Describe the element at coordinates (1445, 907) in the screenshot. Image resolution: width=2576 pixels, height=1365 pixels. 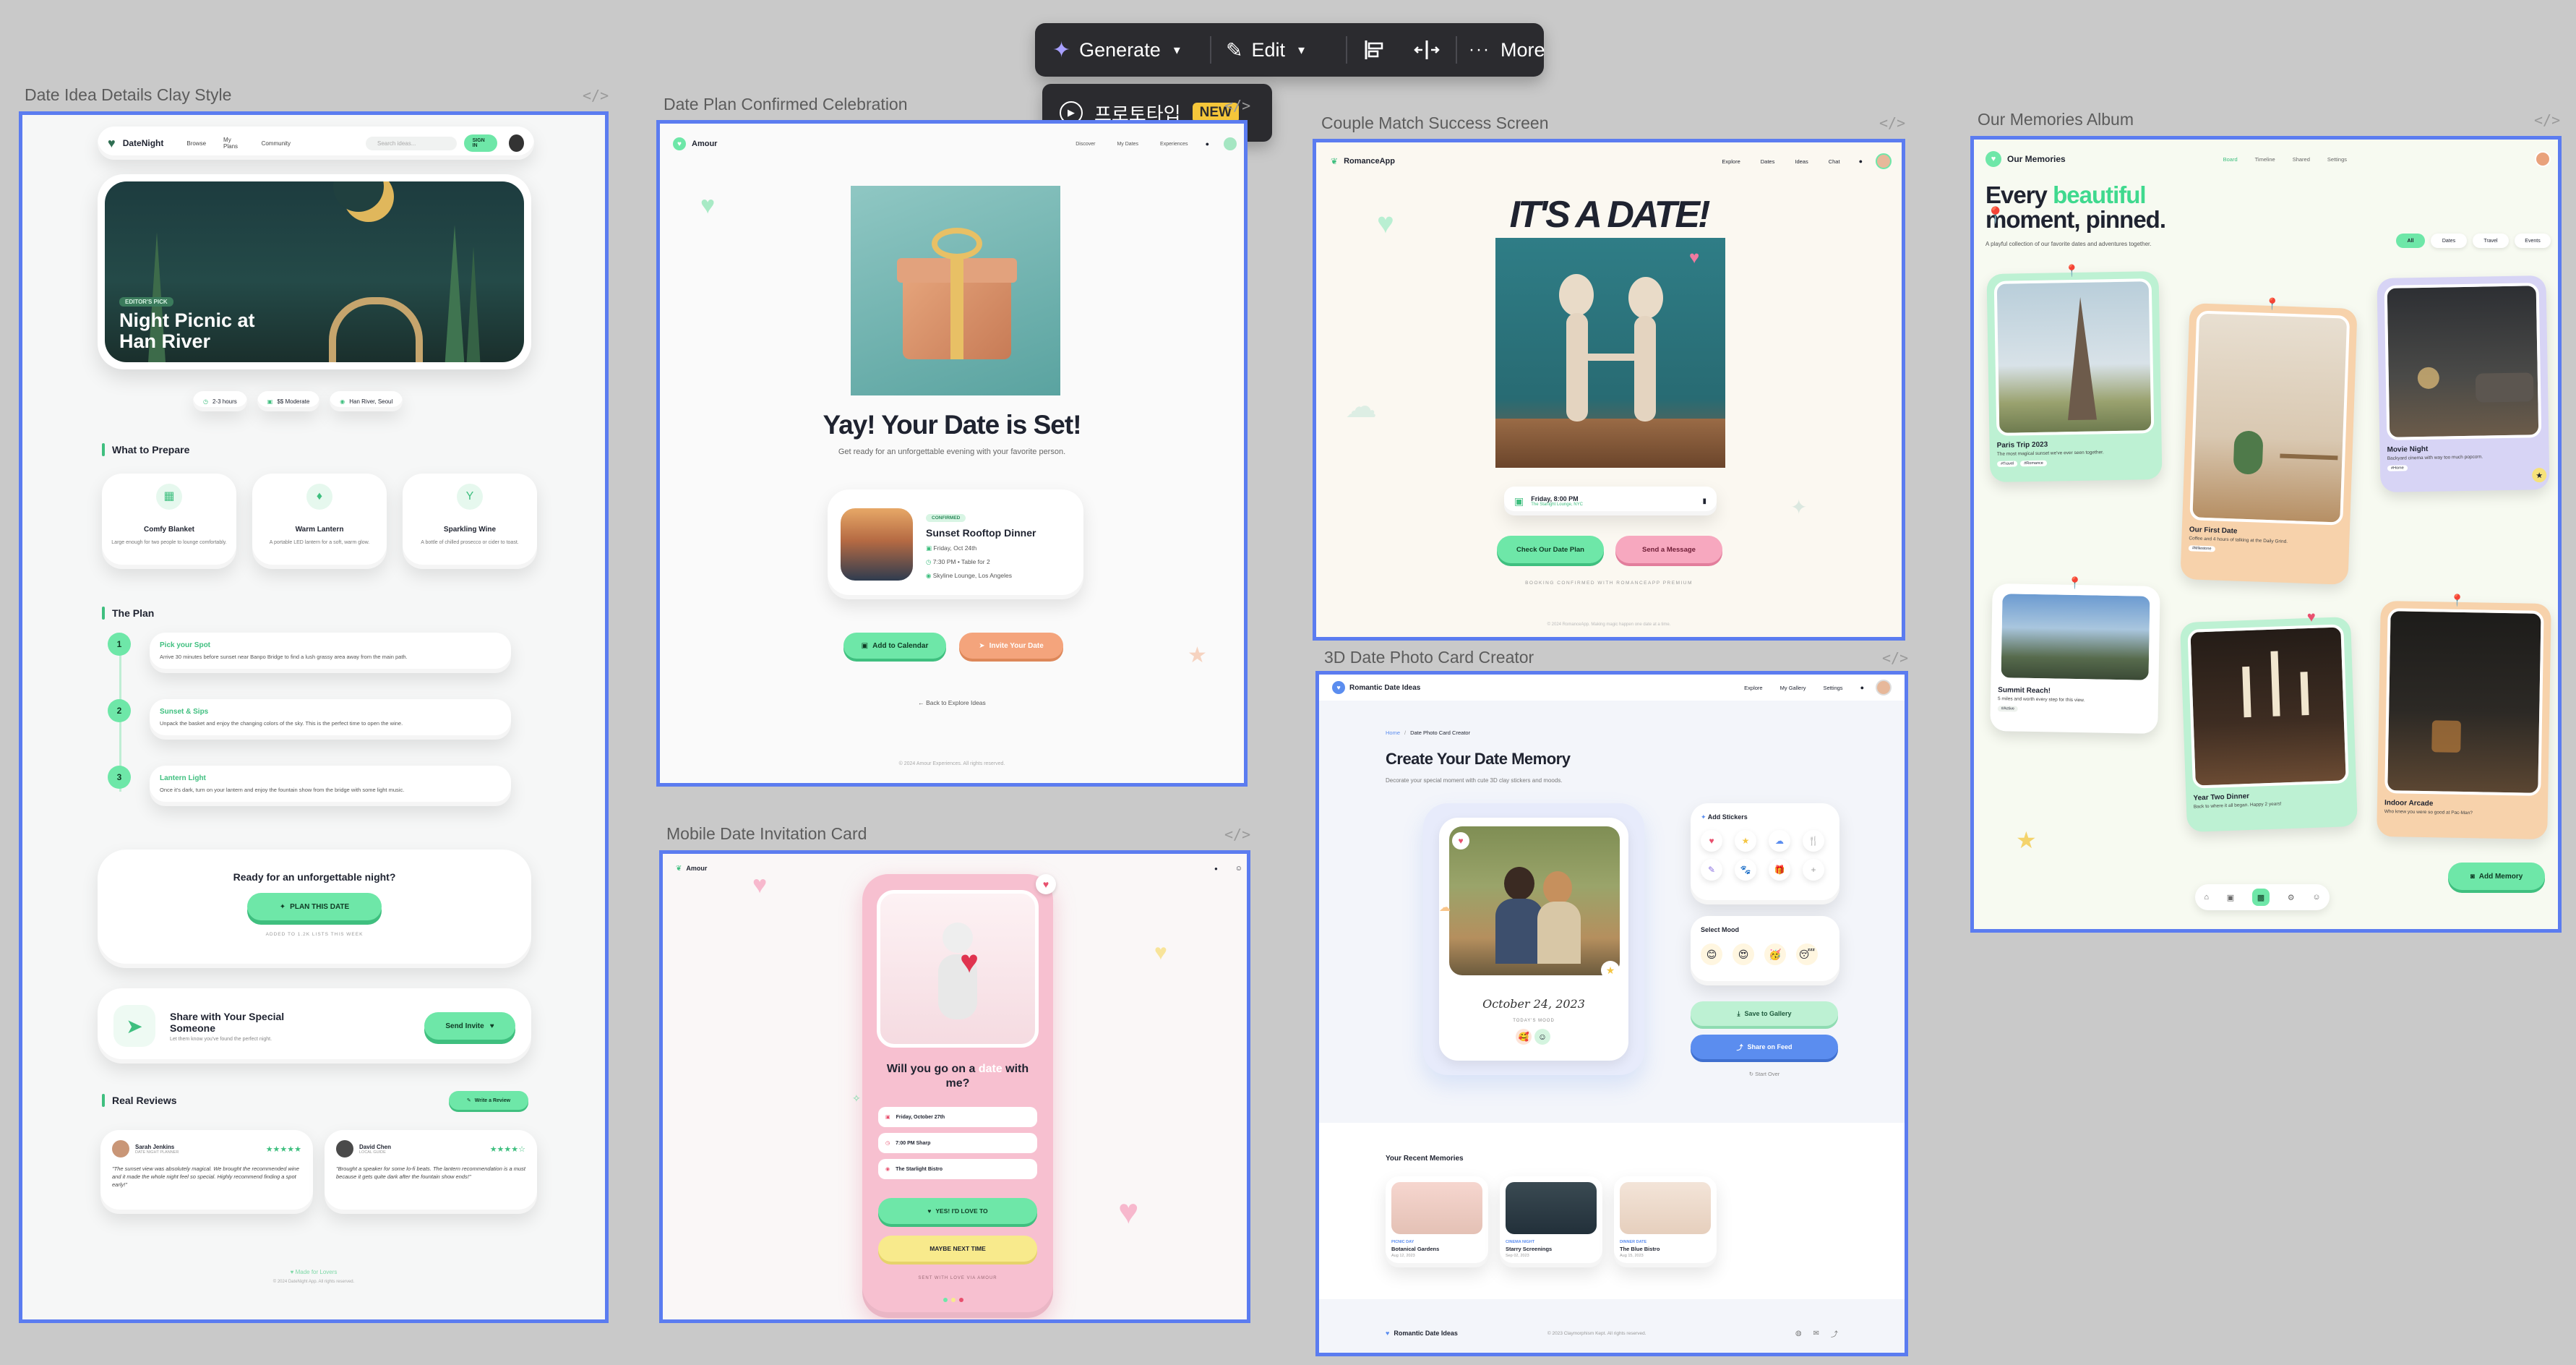
I see `cloud-sticker-icon: ☁` at that location.